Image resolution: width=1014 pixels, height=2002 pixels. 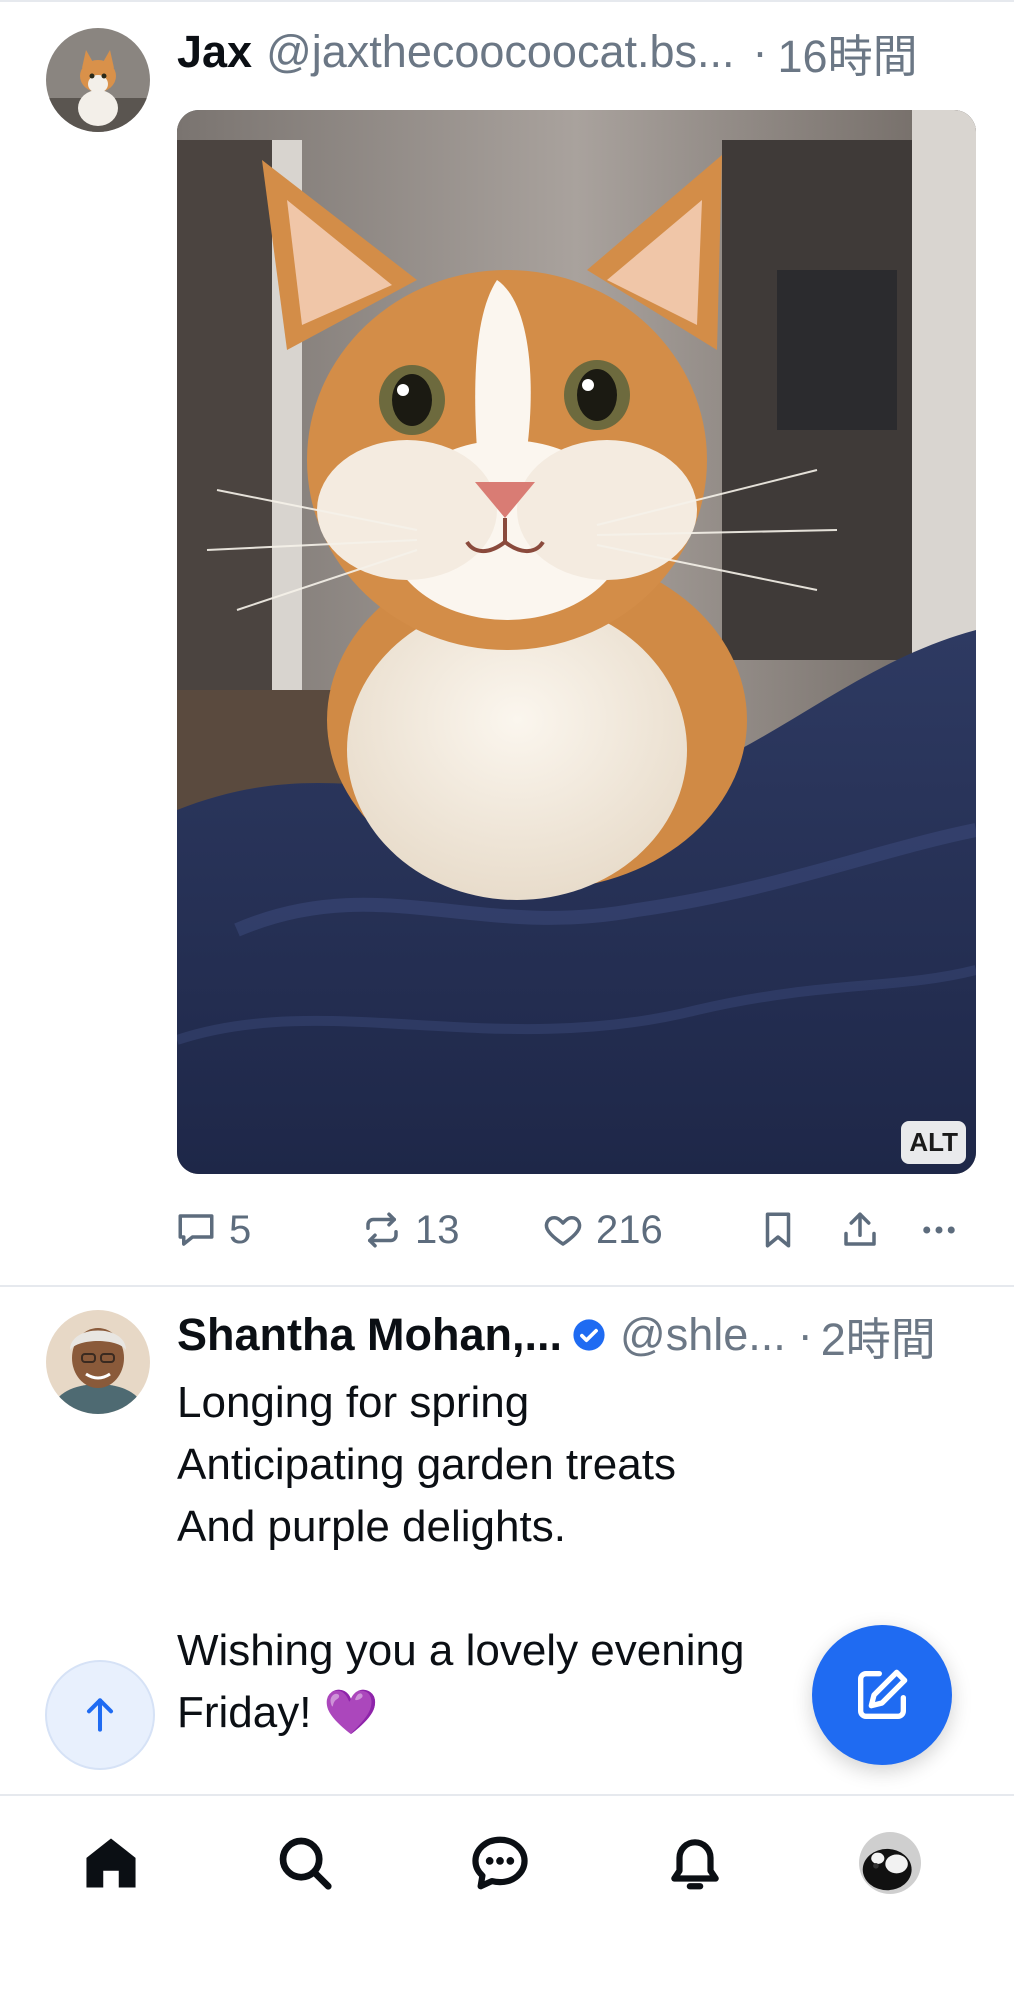 I want to click on post-time: 2時間, so click(x=878, y=1335).